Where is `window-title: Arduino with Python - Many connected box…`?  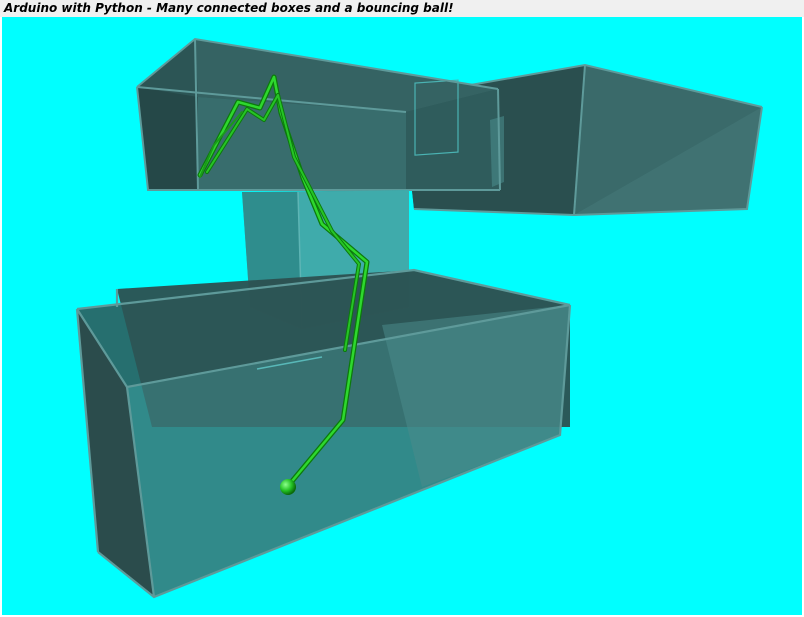
window-title: Arduino with Python - Many connected box… is located at coordinates (402, 8).